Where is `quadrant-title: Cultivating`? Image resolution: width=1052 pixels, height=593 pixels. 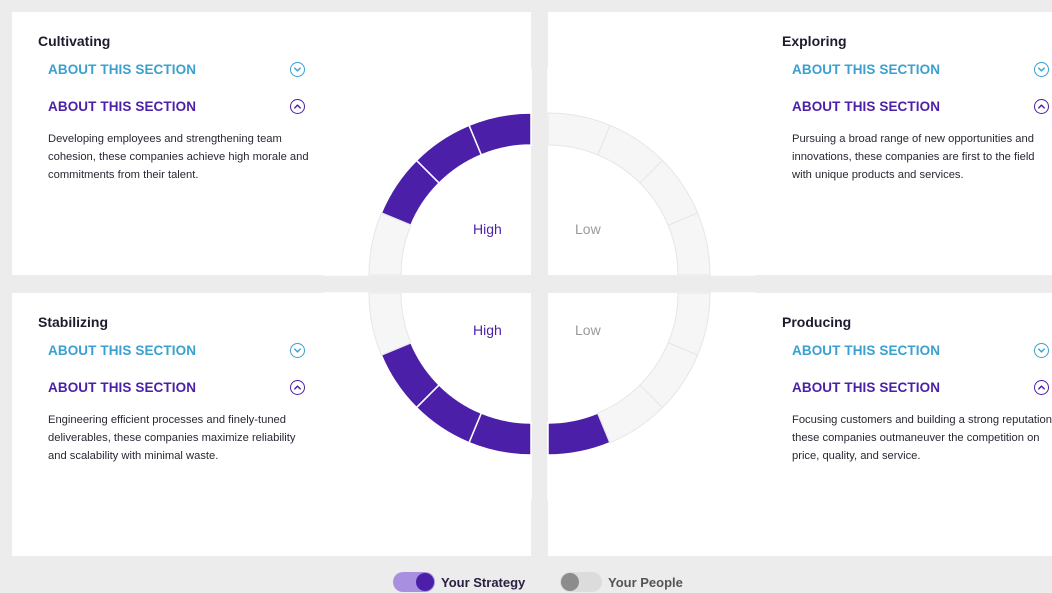 quadrant-title: Cultivating is located at coordinates (74, 41).